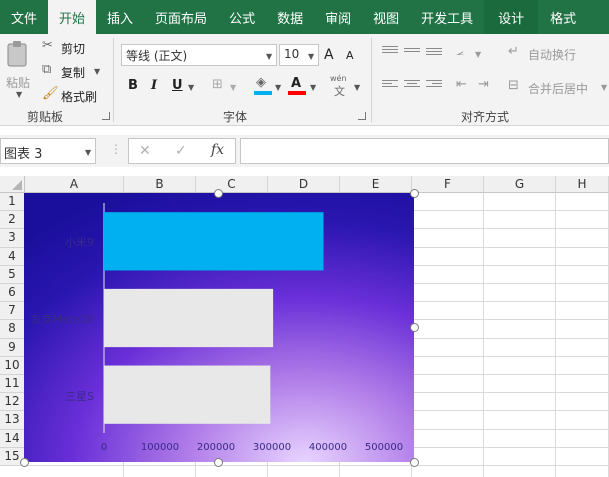 Image resolution: width=609 pixels, height=477 pixels. What do you see at coordinates (390, 52) in the screenshot?
I see `align-top-icon` at bounding box center [390, 52].